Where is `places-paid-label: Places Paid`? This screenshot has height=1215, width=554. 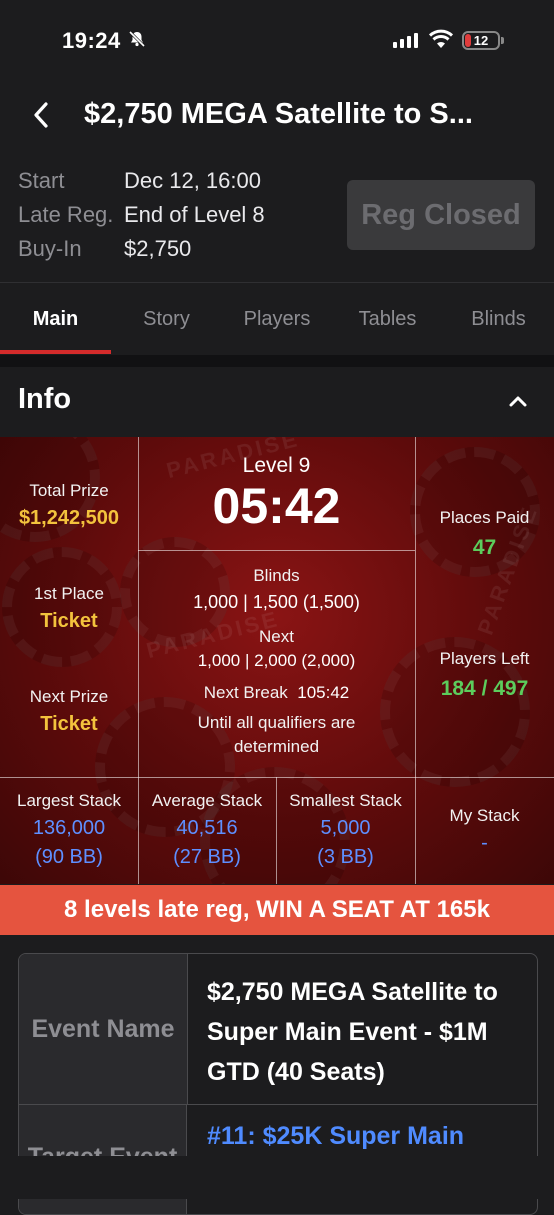 places-paid-label: Places Paid is located at coordinates (484, 517).